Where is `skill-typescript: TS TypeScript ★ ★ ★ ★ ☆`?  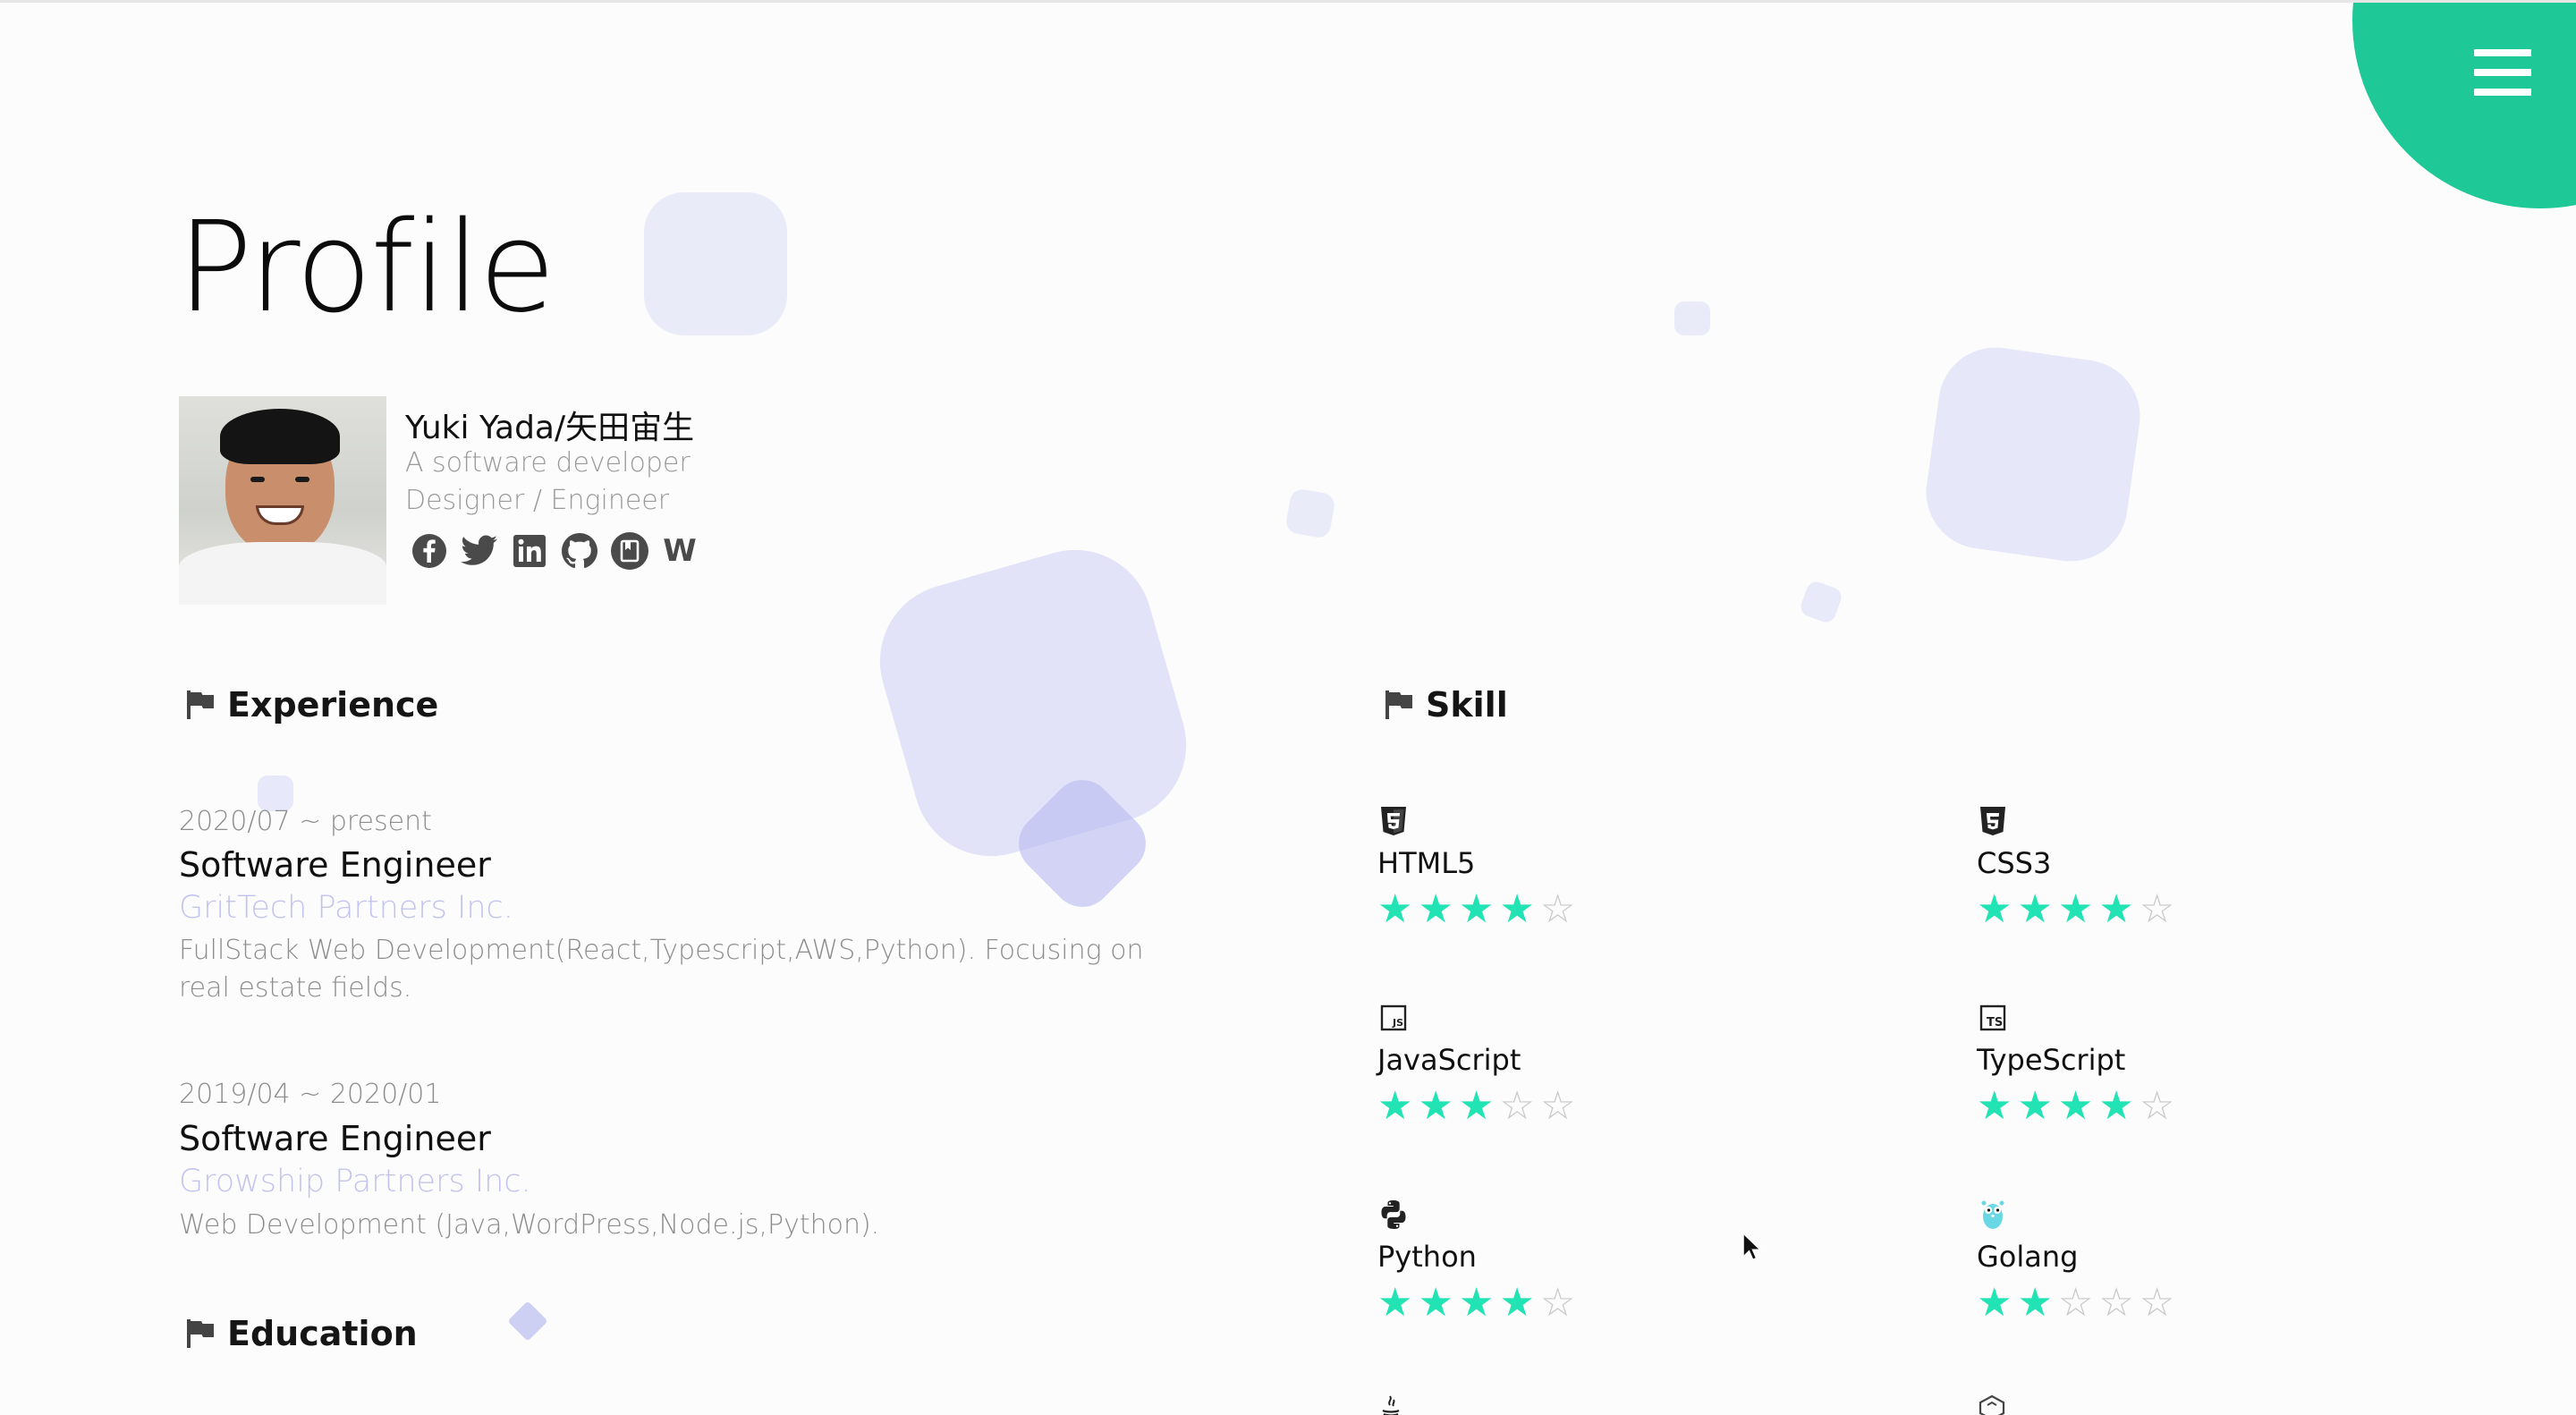 skill-typescript: TS TypeScript ★ ★ ★ ★ ☆ is located at coordinates (2120, 1065).